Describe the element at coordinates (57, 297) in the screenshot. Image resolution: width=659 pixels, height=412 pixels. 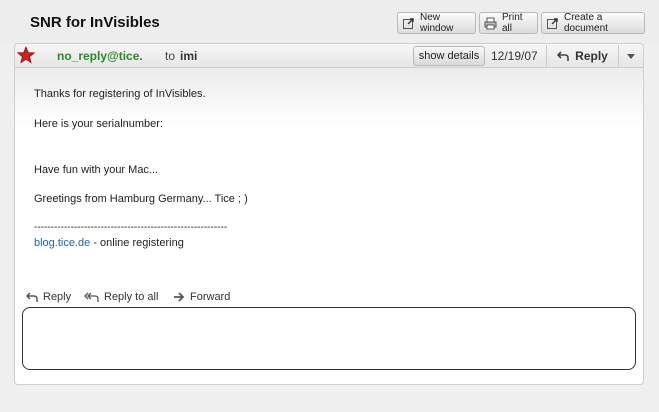
I see `reply-action-label: Reply` at that location.